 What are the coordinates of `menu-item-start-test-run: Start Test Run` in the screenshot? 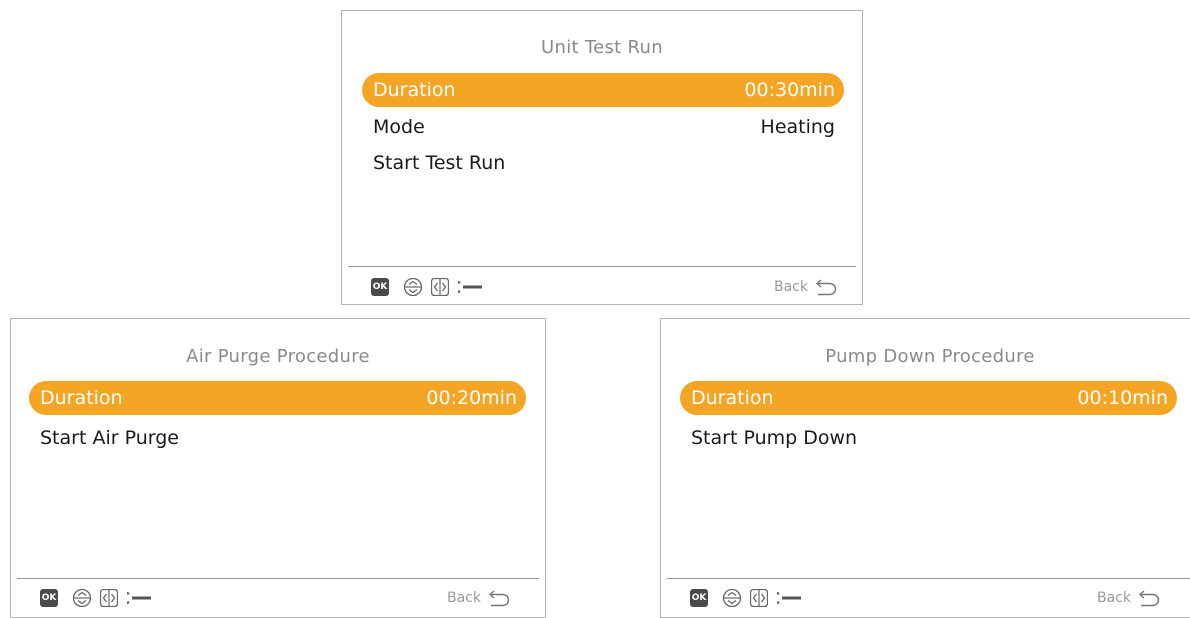 It's located at (603, 163).